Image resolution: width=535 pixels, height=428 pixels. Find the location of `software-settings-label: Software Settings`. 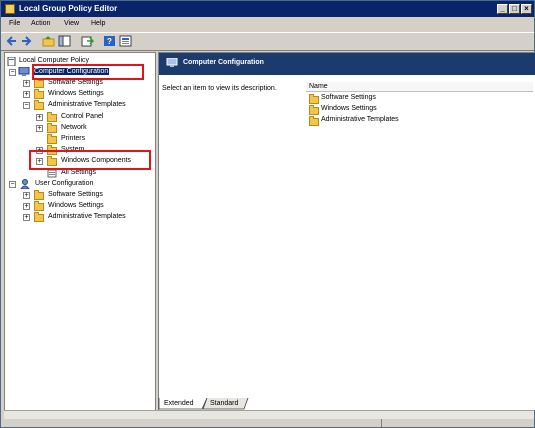

software-settings-label: Software Settings is located at coordinates (75, 82).